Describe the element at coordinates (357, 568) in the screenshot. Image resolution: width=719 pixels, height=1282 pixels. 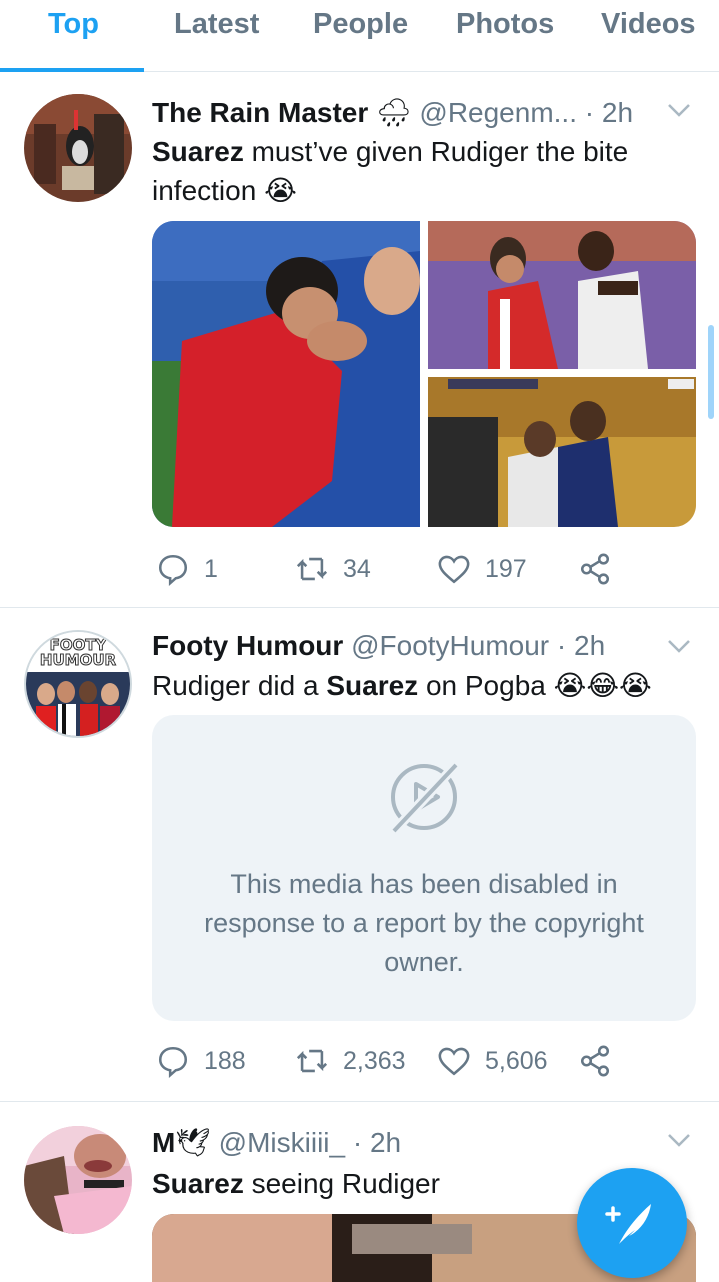
I see `retweet-count: 34` at that location.